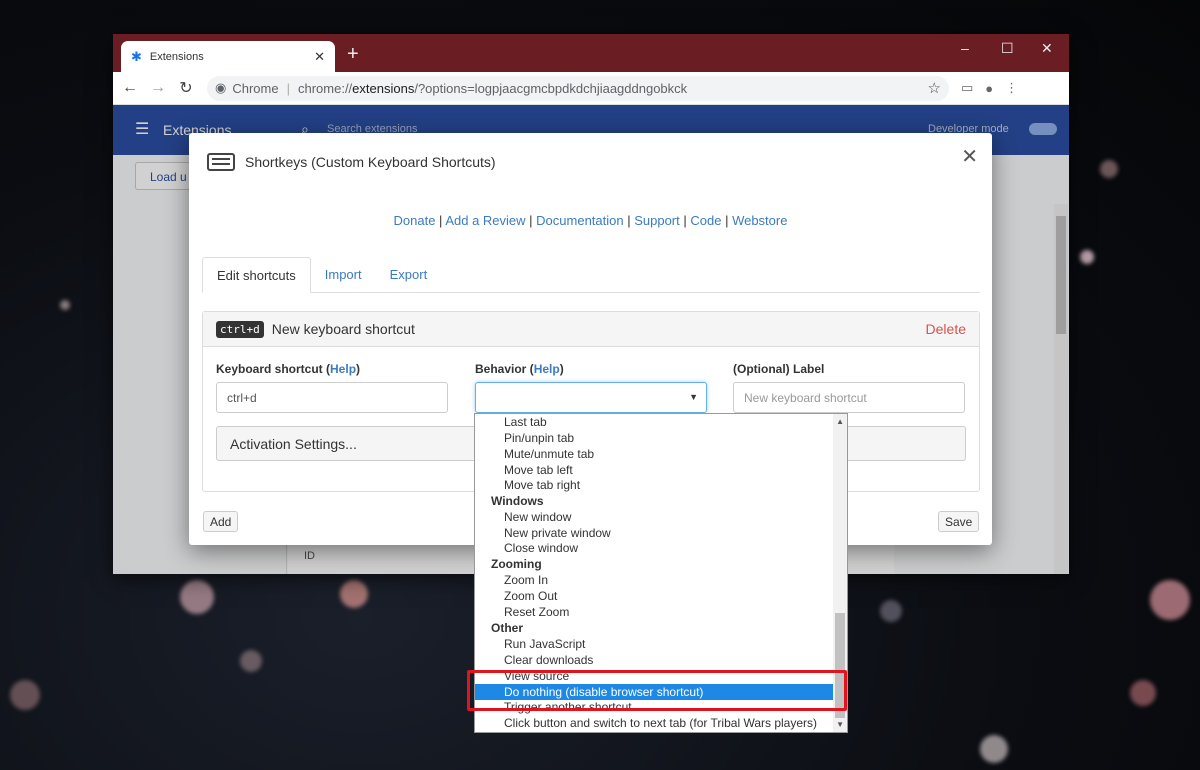  What do you see at coordinates (1047, 48) in the screenshot?
I see `close-window-button: ✕` at bounding box center [1047, 48].